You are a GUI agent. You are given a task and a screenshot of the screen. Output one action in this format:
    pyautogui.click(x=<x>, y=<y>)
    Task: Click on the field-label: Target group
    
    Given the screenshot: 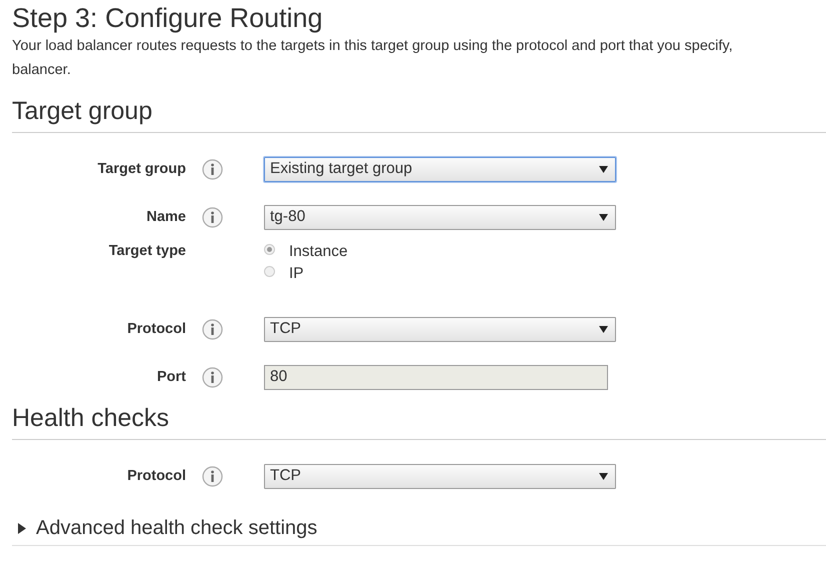 What is the action you would take?
    pyautogui.click(x=142, y=169)
    